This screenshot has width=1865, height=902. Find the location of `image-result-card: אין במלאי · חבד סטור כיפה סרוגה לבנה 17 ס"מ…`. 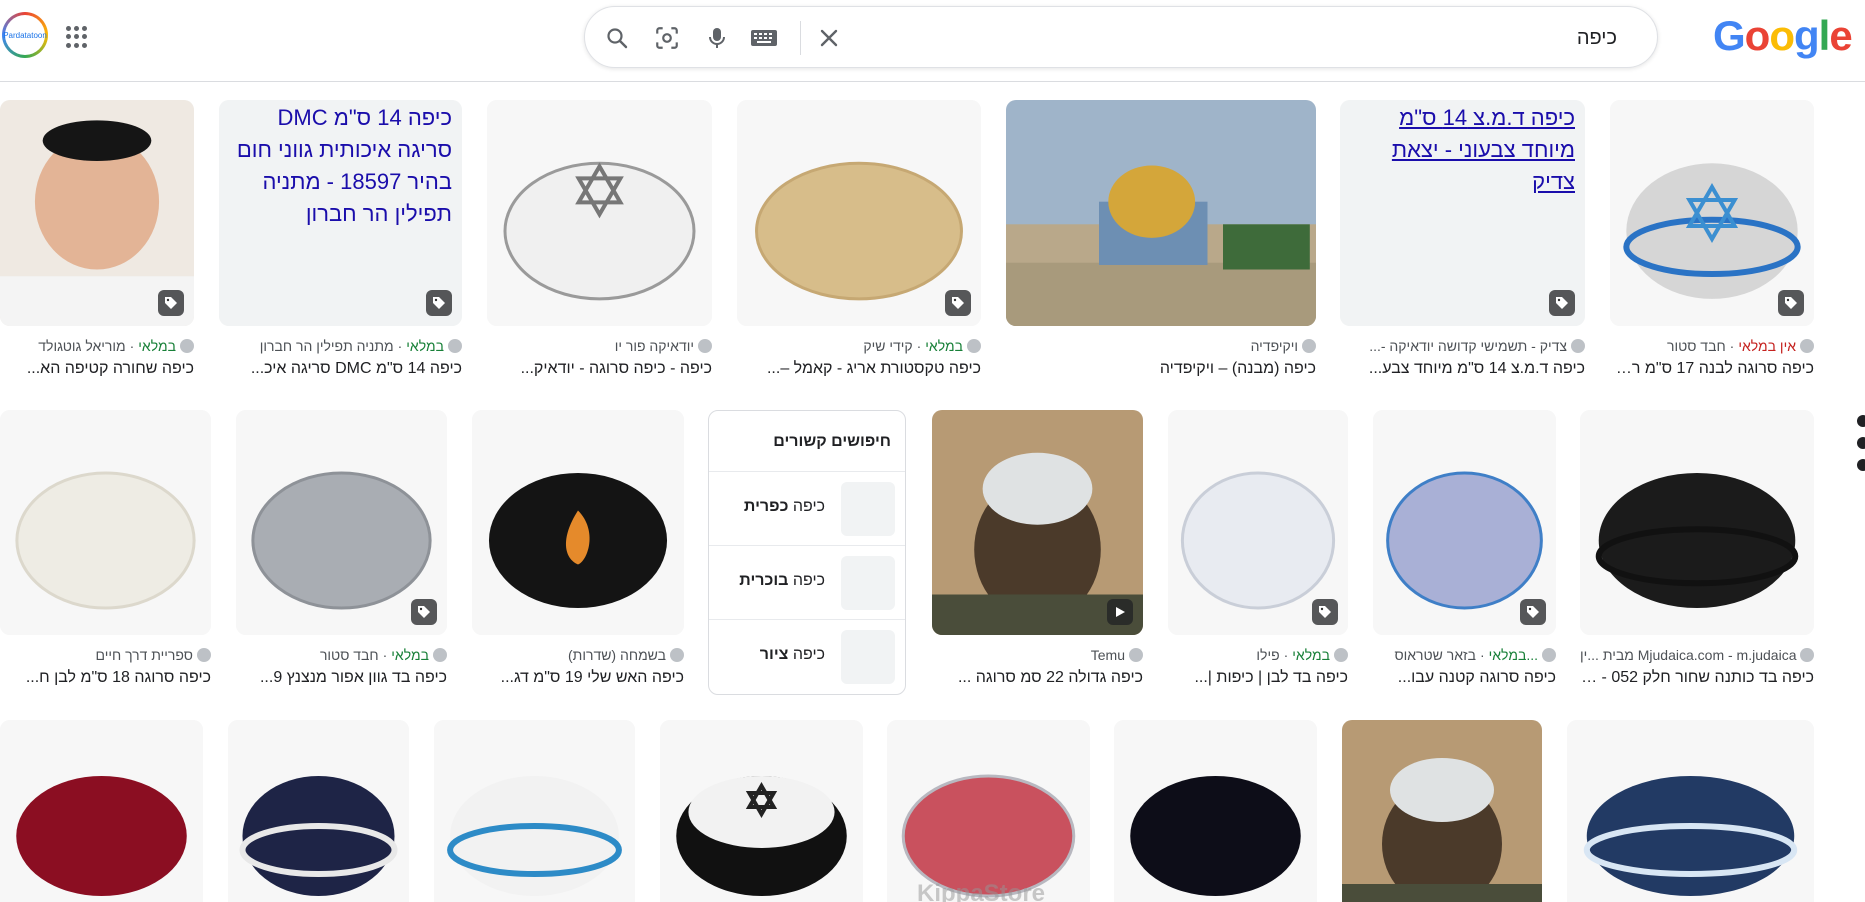

image-result-card: אין במלאי · חבד סטור כיפה סרוגה לבנה 17 ס"מ… is located at coordinates (1712, 253).